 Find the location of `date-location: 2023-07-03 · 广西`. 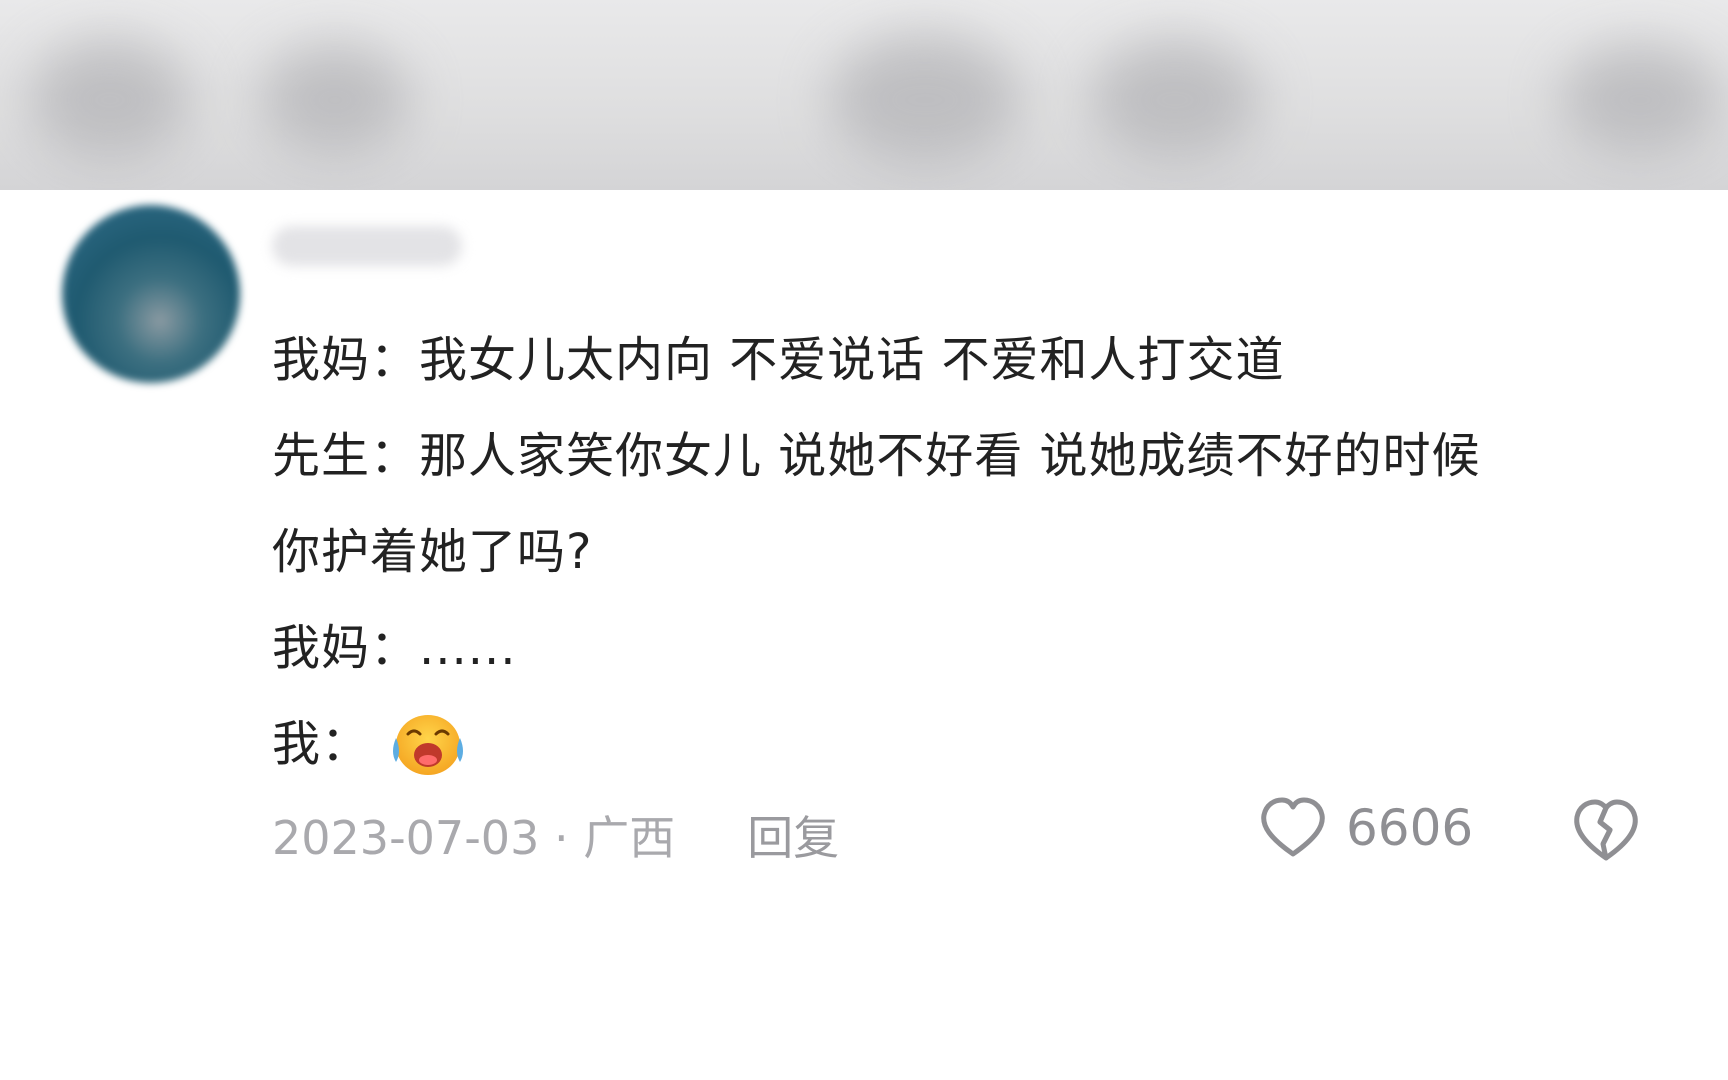

date-location: 2023-07-03 · 广西 is located at coordinates (474, 838).